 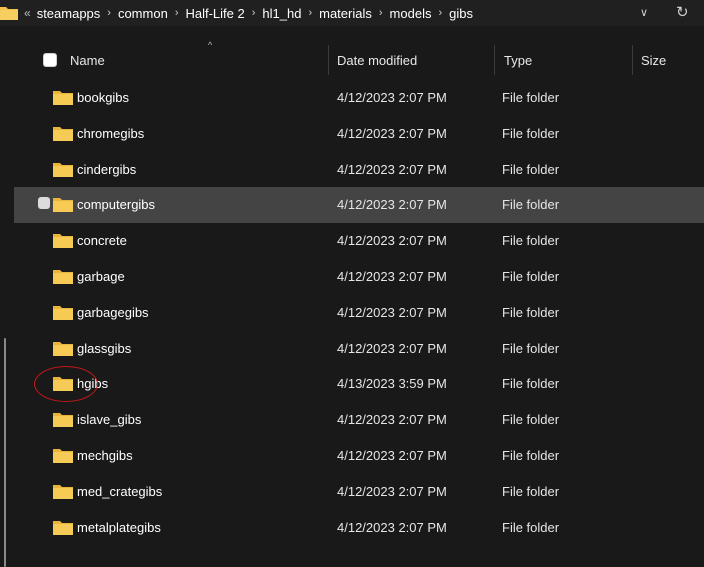 What do you see at coordinates (102, 240) in the screenshot?
I see `file-name: concrete` at bounding box center [102, 240].